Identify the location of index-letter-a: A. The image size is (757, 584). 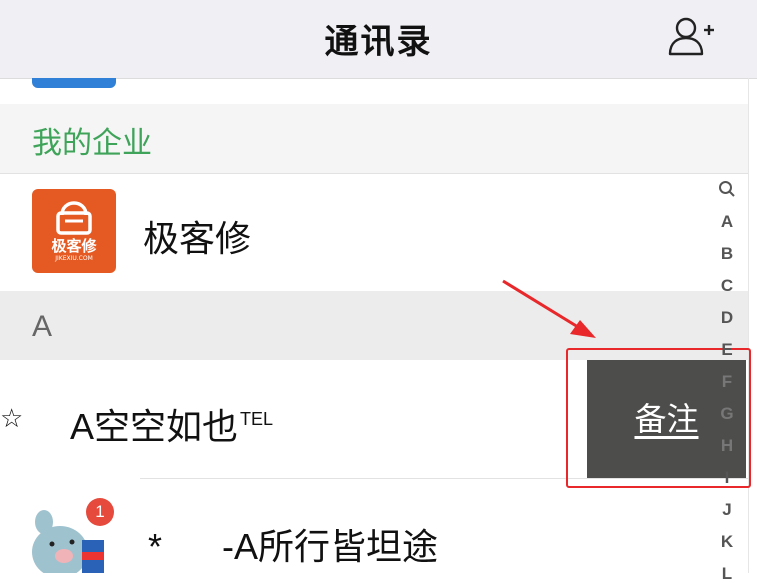
(727, 222).